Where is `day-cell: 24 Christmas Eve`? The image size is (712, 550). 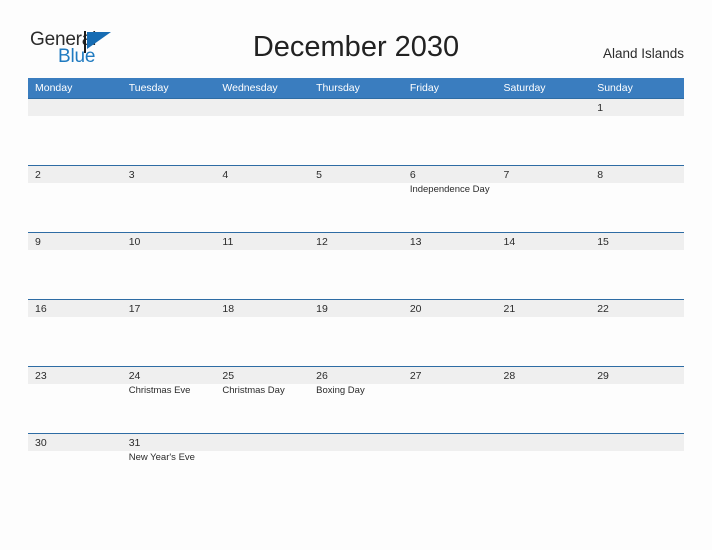
day-cell: 24 Christmas Eve is located at coordinates (169, 400).